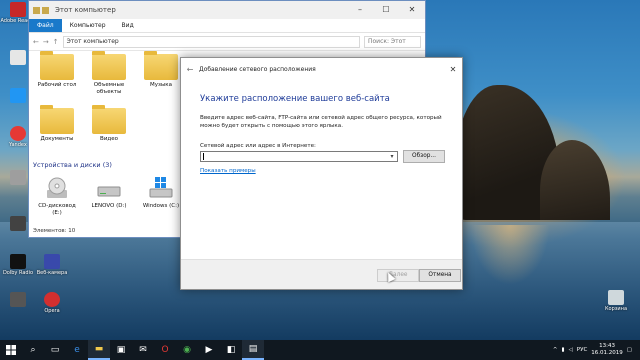 The image size is (640, 360). I want to click on wizard-task-icon: ▤, so click(253, 350).